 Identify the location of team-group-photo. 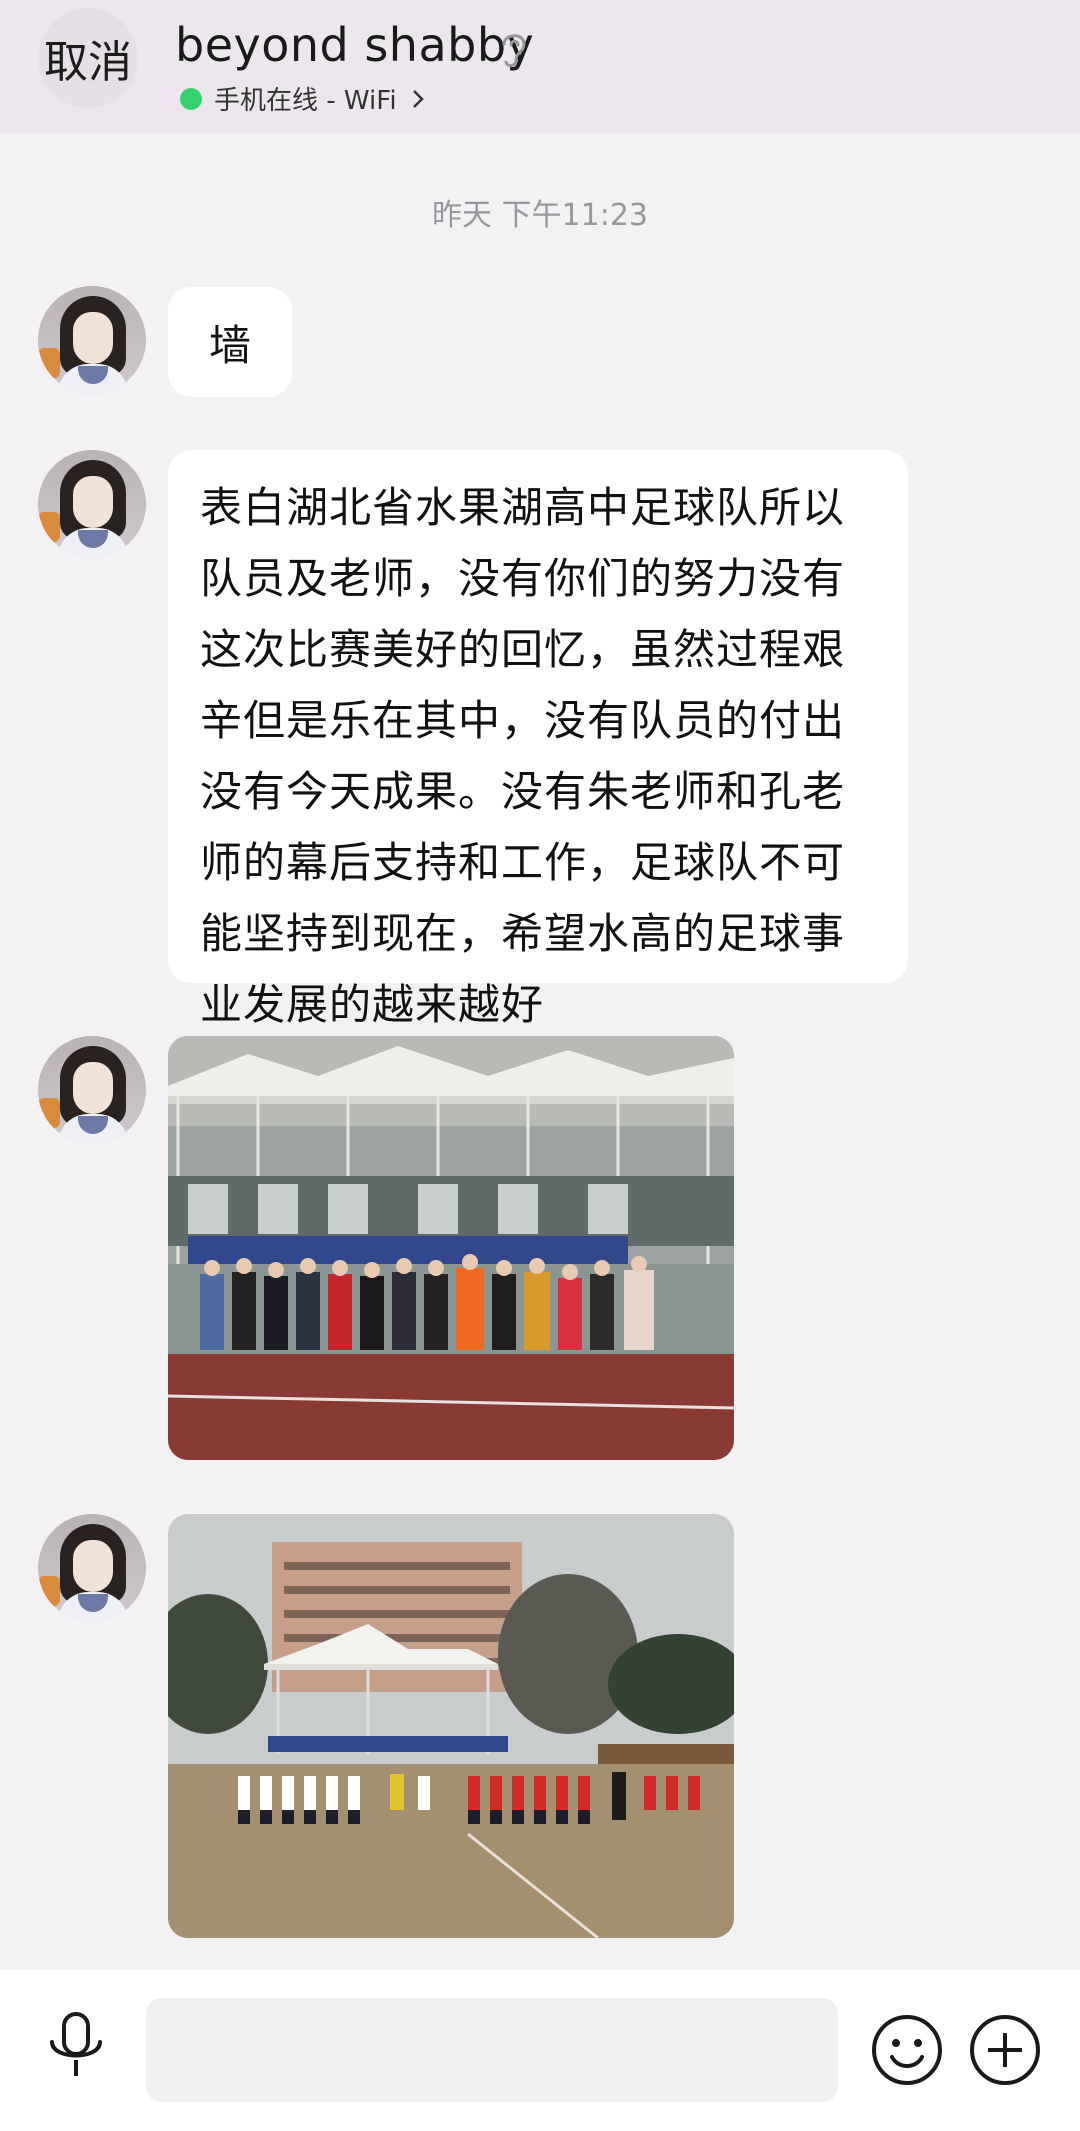
(451, 1248).